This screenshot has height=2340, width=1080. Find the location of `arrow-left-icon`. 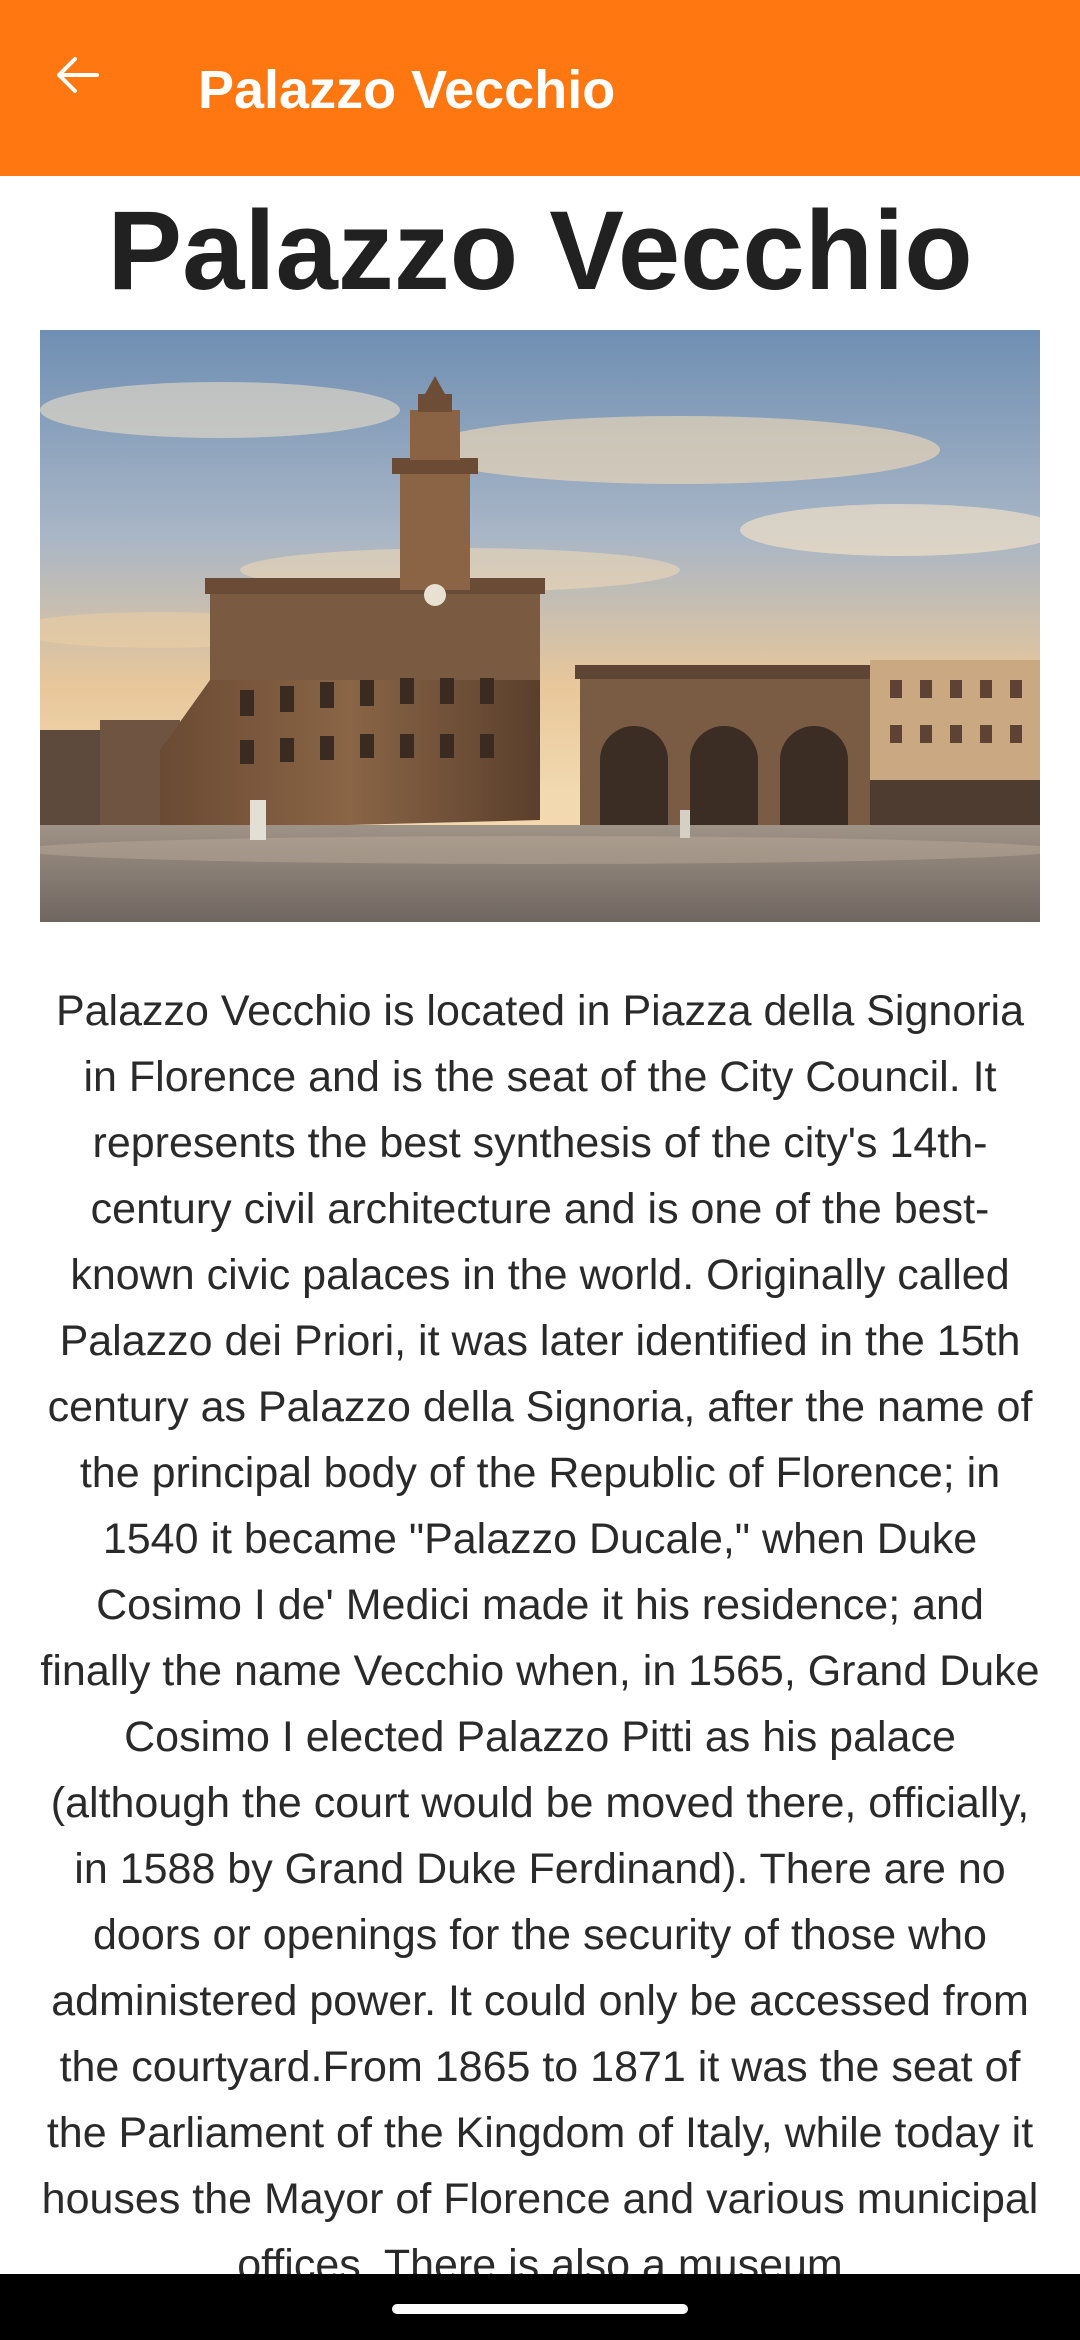

arrow-left-icon is located at coordinates (77, 77).